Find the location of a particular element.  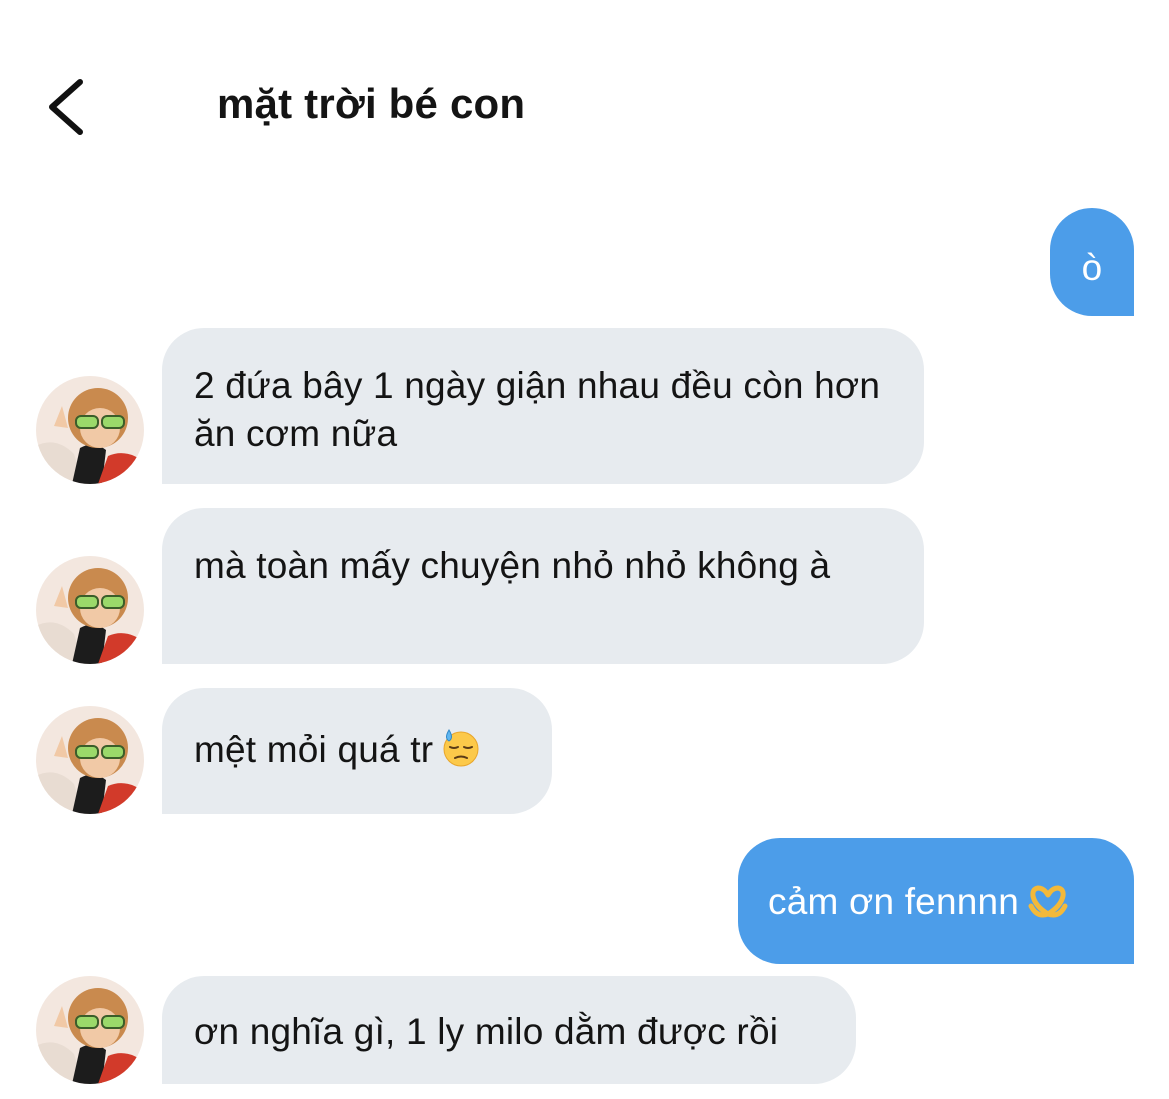

message-text: mà toàn mấy chuyện nhỏ nhỏ không à is located at coordinates (512, 565).